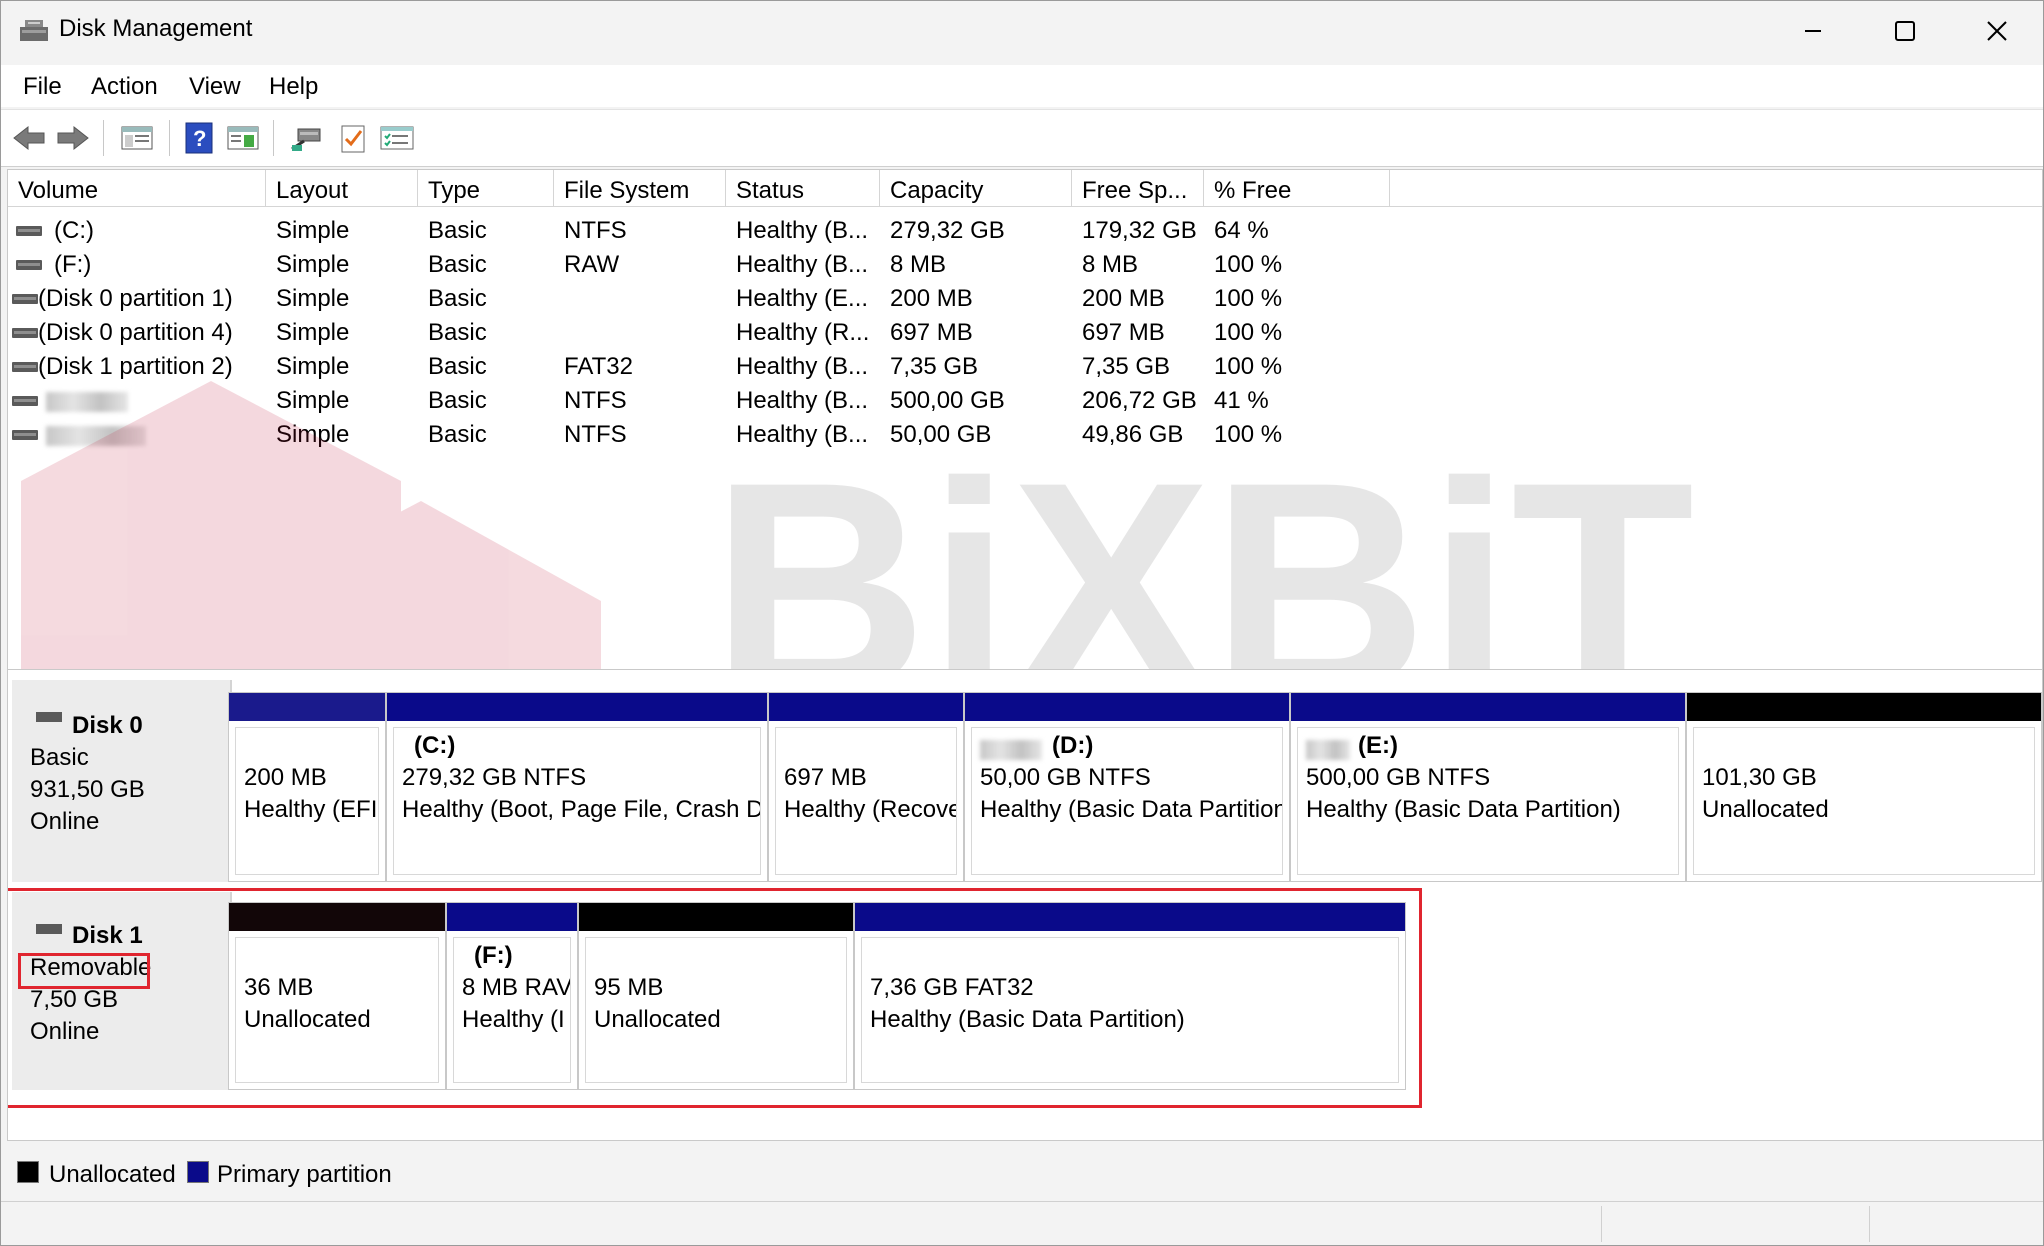 The height and width of the screenshot is (1246, 2044). I want to click on checklist-icon, so click(353, 139).